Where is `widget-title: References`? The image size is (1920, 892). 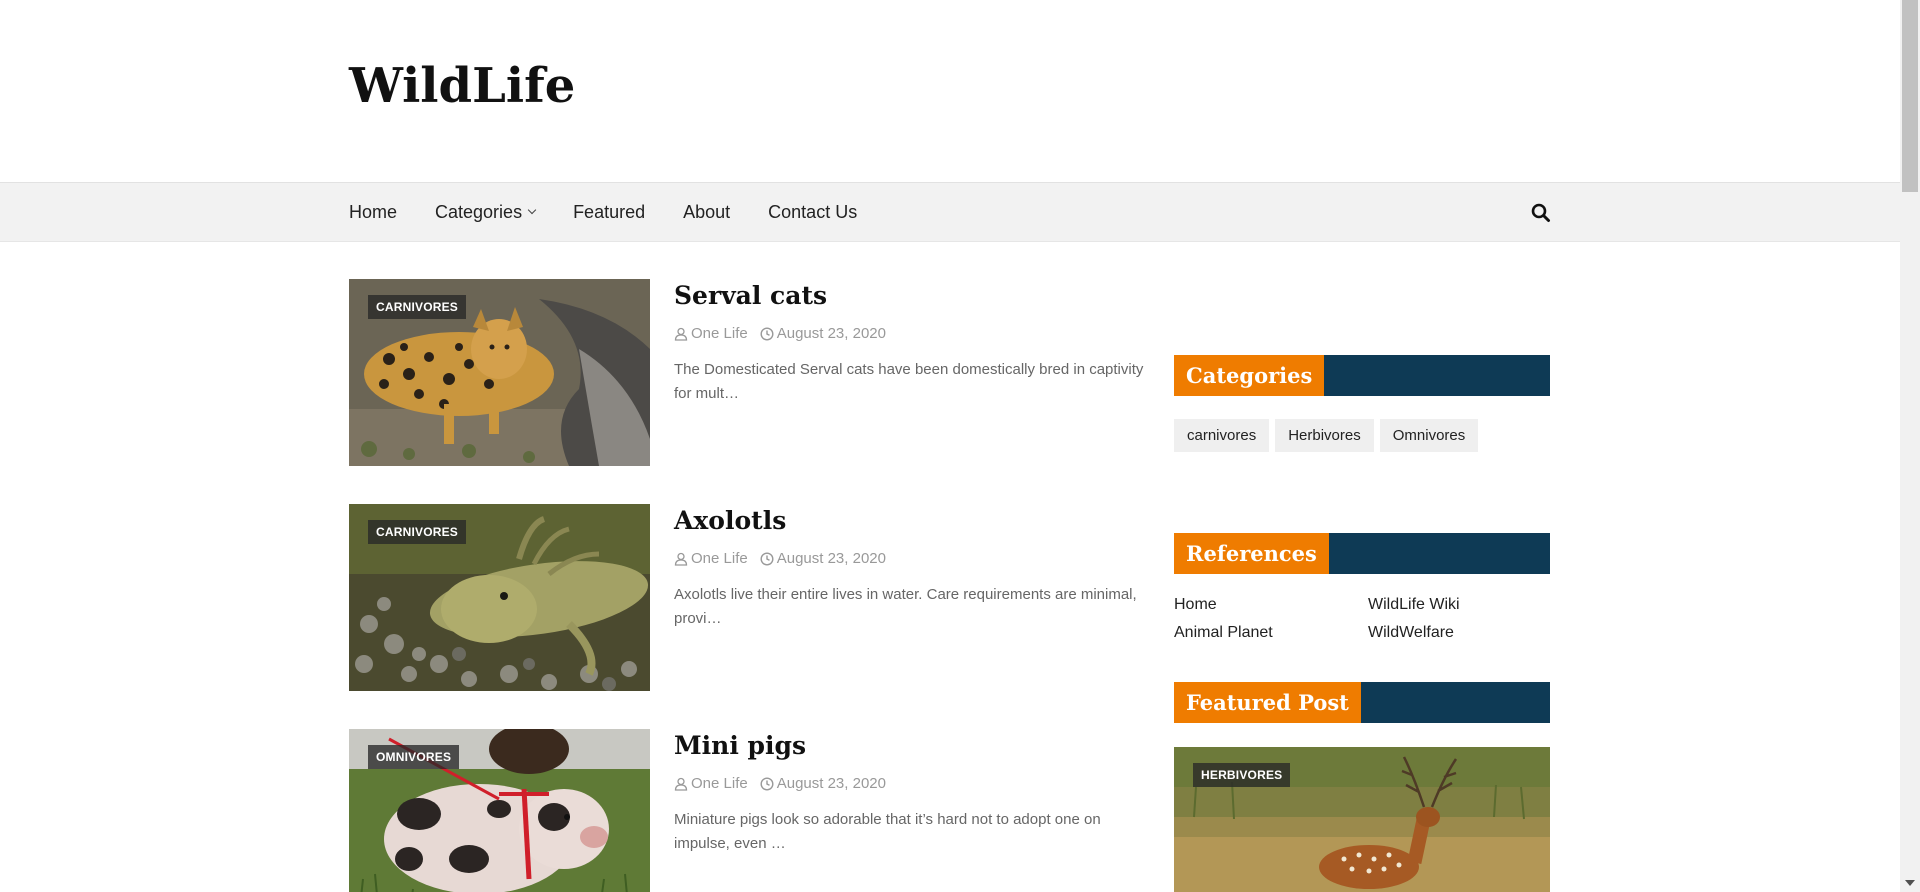
widget-title: References is located at coordinates (1251, 553).